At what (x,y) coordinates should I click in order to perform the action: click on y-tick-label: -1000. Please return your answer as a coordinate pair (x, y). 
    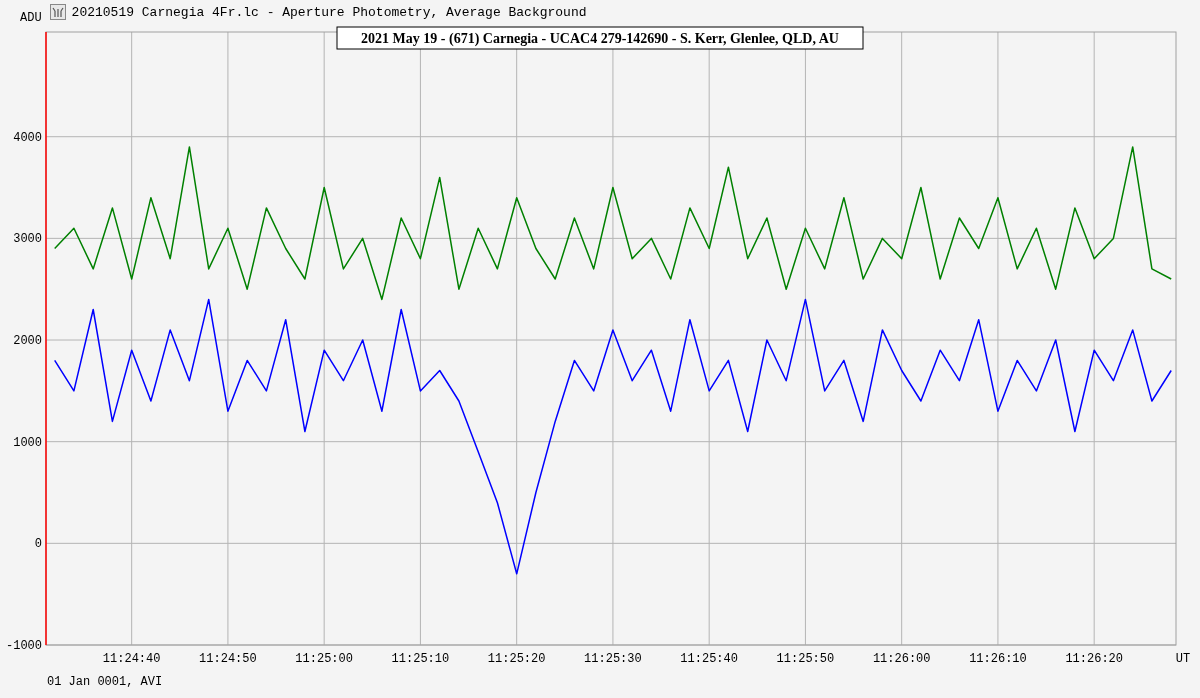
    Looking at the image, I should click on (24, 646).